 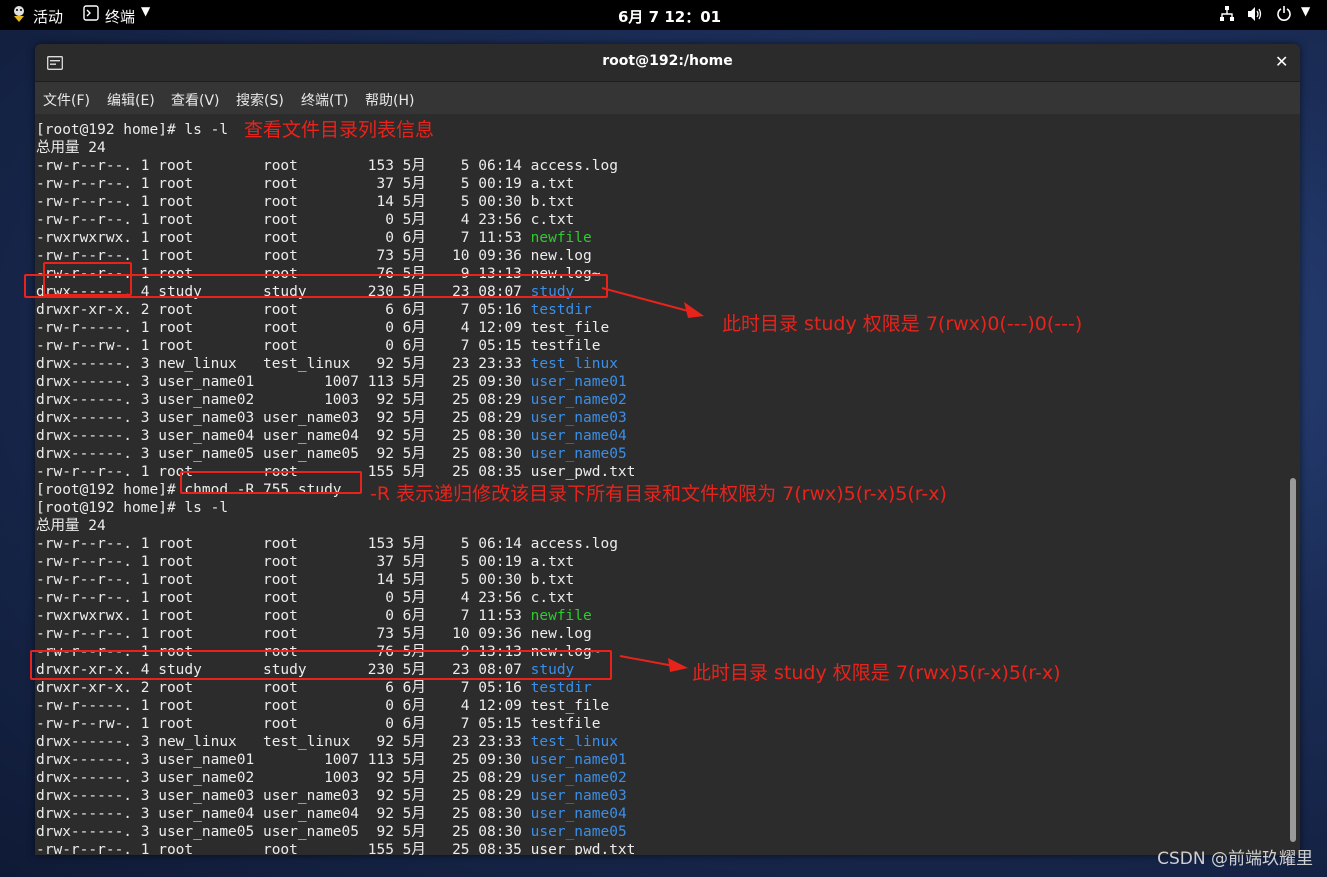 I want to click on close-icon: ✕, so click(x=1281, y=61).